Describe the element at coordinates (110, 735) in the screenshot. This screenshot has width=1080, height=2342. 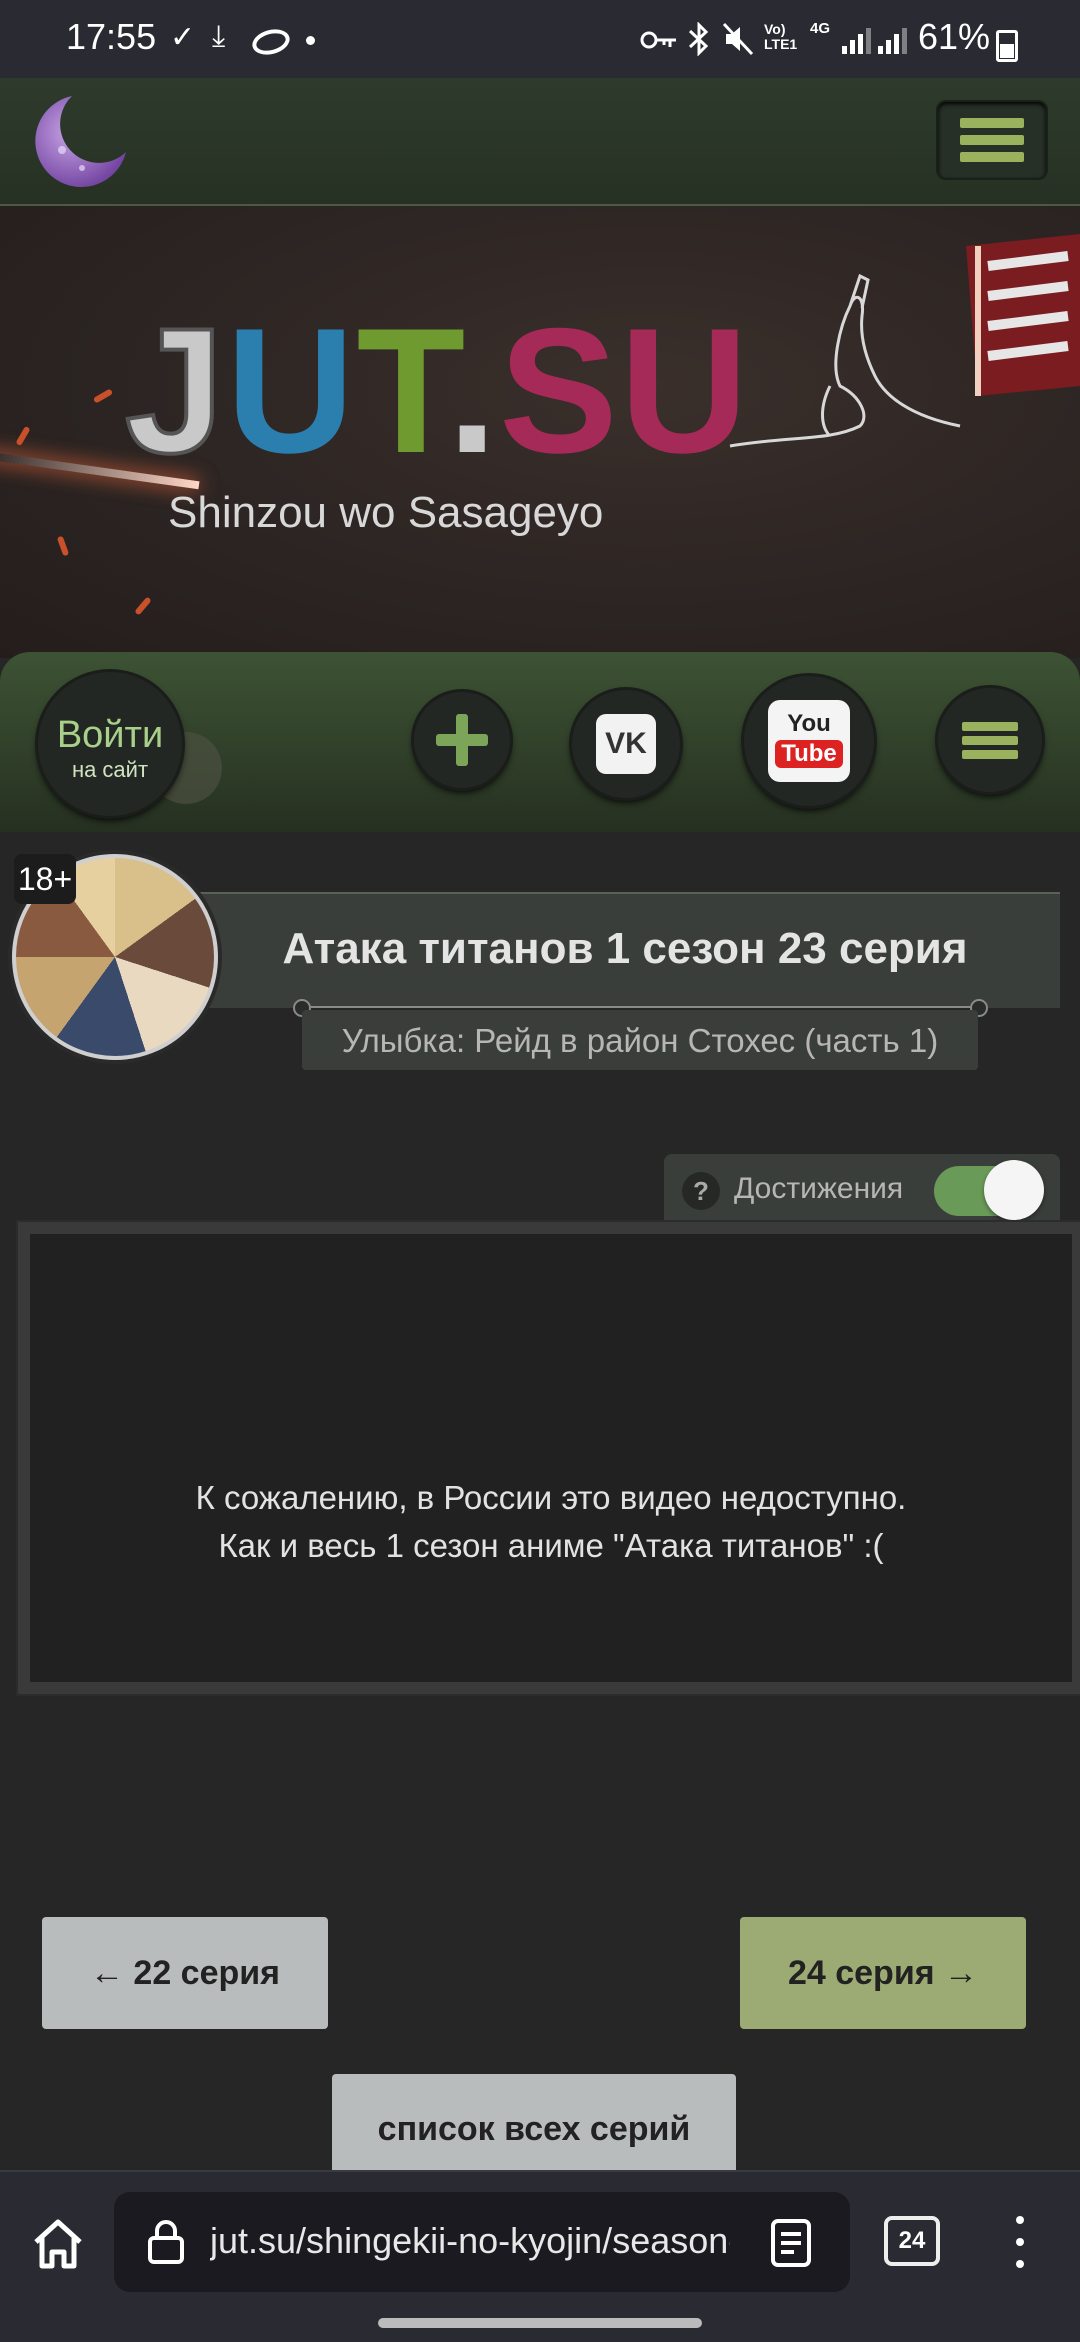
I see `login-label: Войти` at that location.